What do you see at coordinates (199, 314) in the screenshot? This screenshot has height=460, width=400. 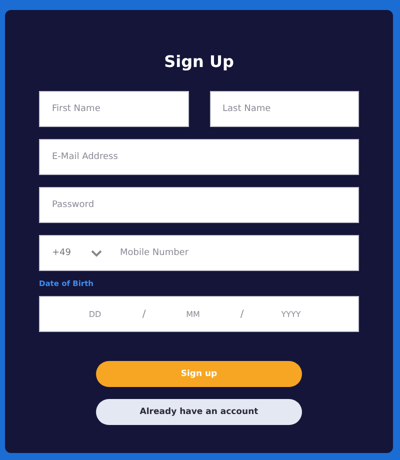 I see `date-of-birth-field: DD / MM / YYYY` at bounding box center [199, 314].